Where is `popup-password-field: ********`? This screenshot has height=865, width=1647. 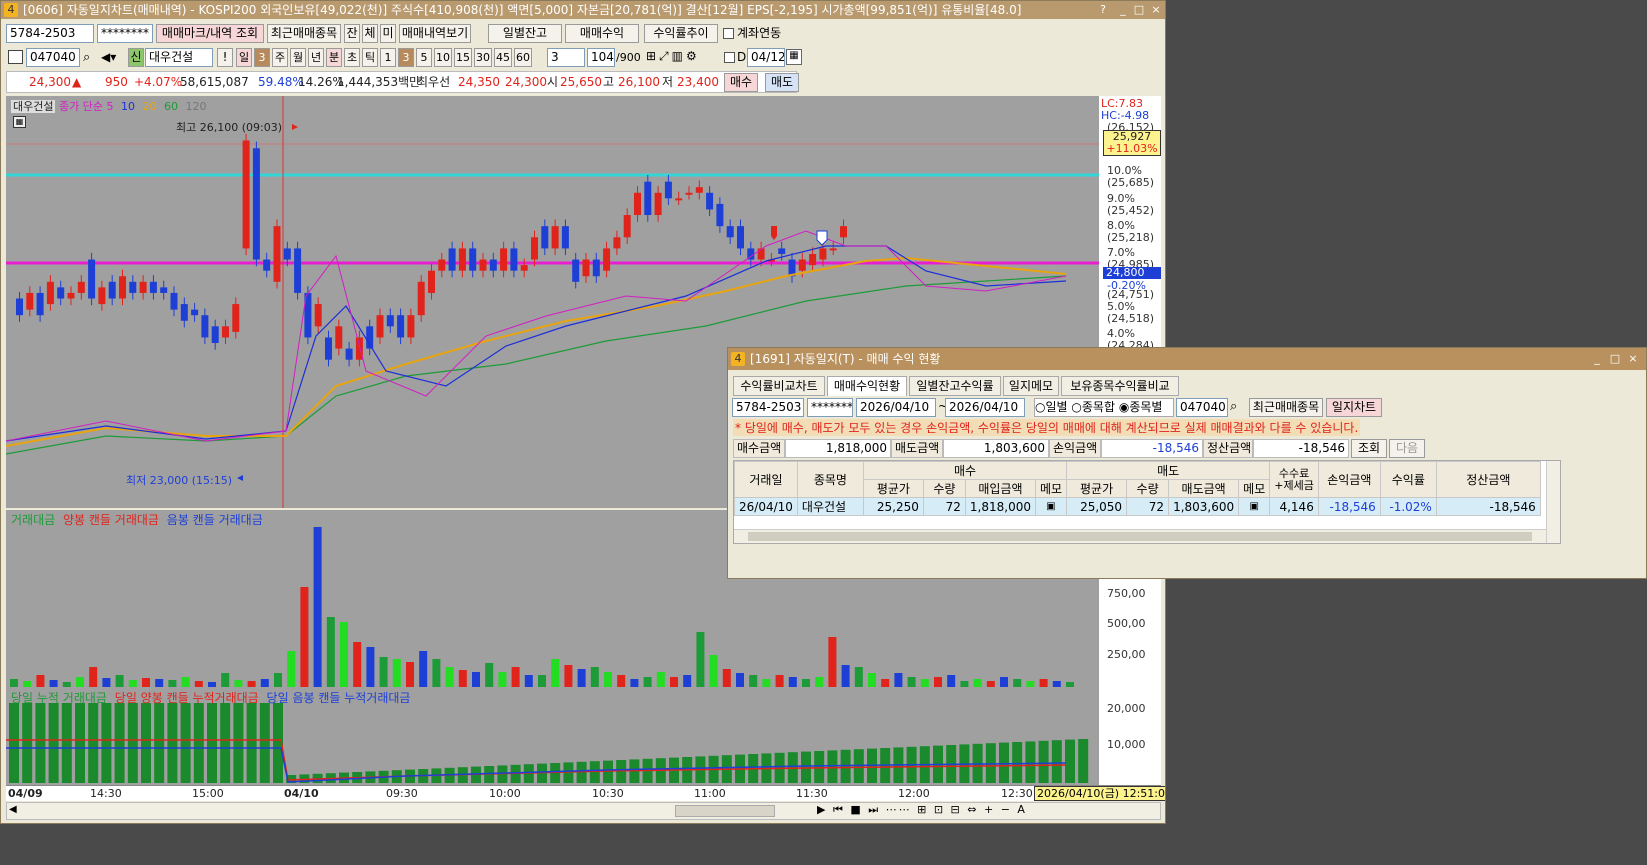
popup-password-field: ******** is located at coordinates (830, 407).